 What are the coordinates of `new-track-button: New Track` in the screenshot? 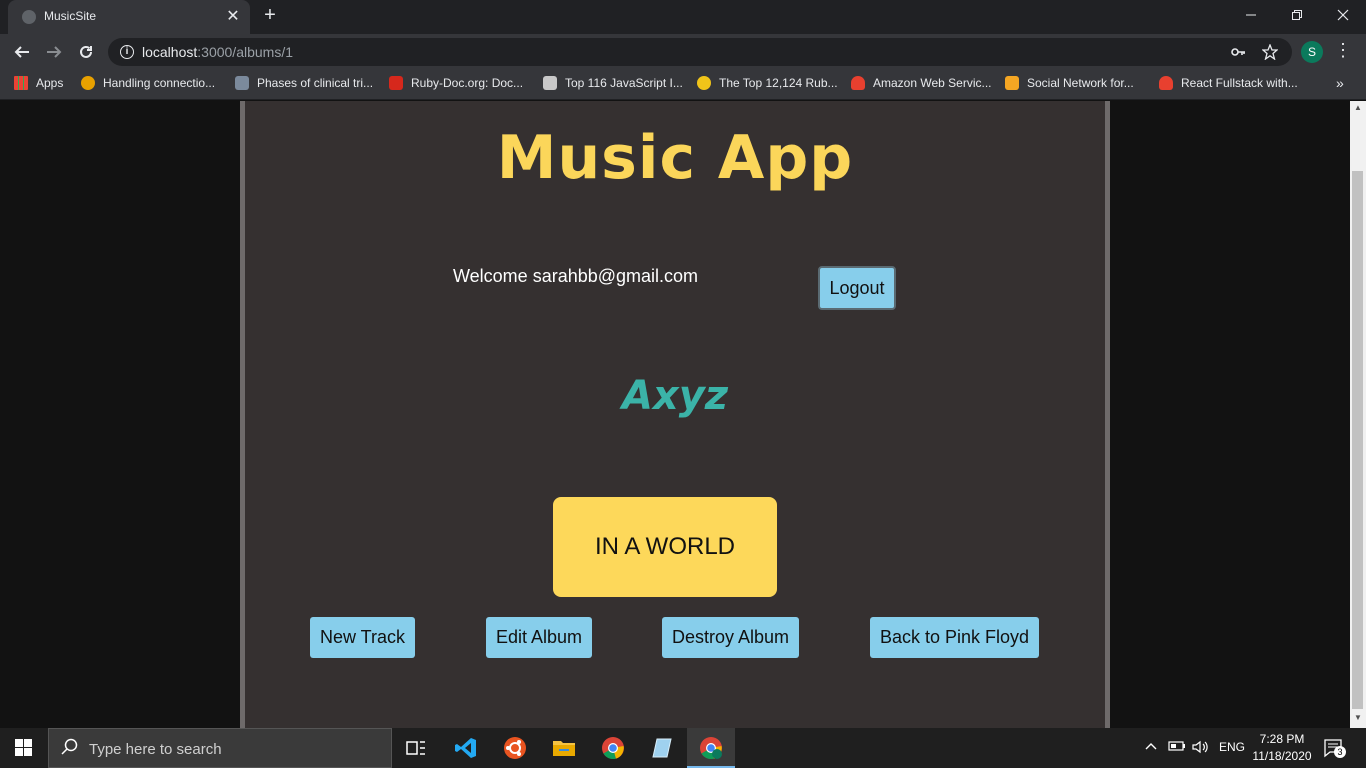 It's located at (362, 637).